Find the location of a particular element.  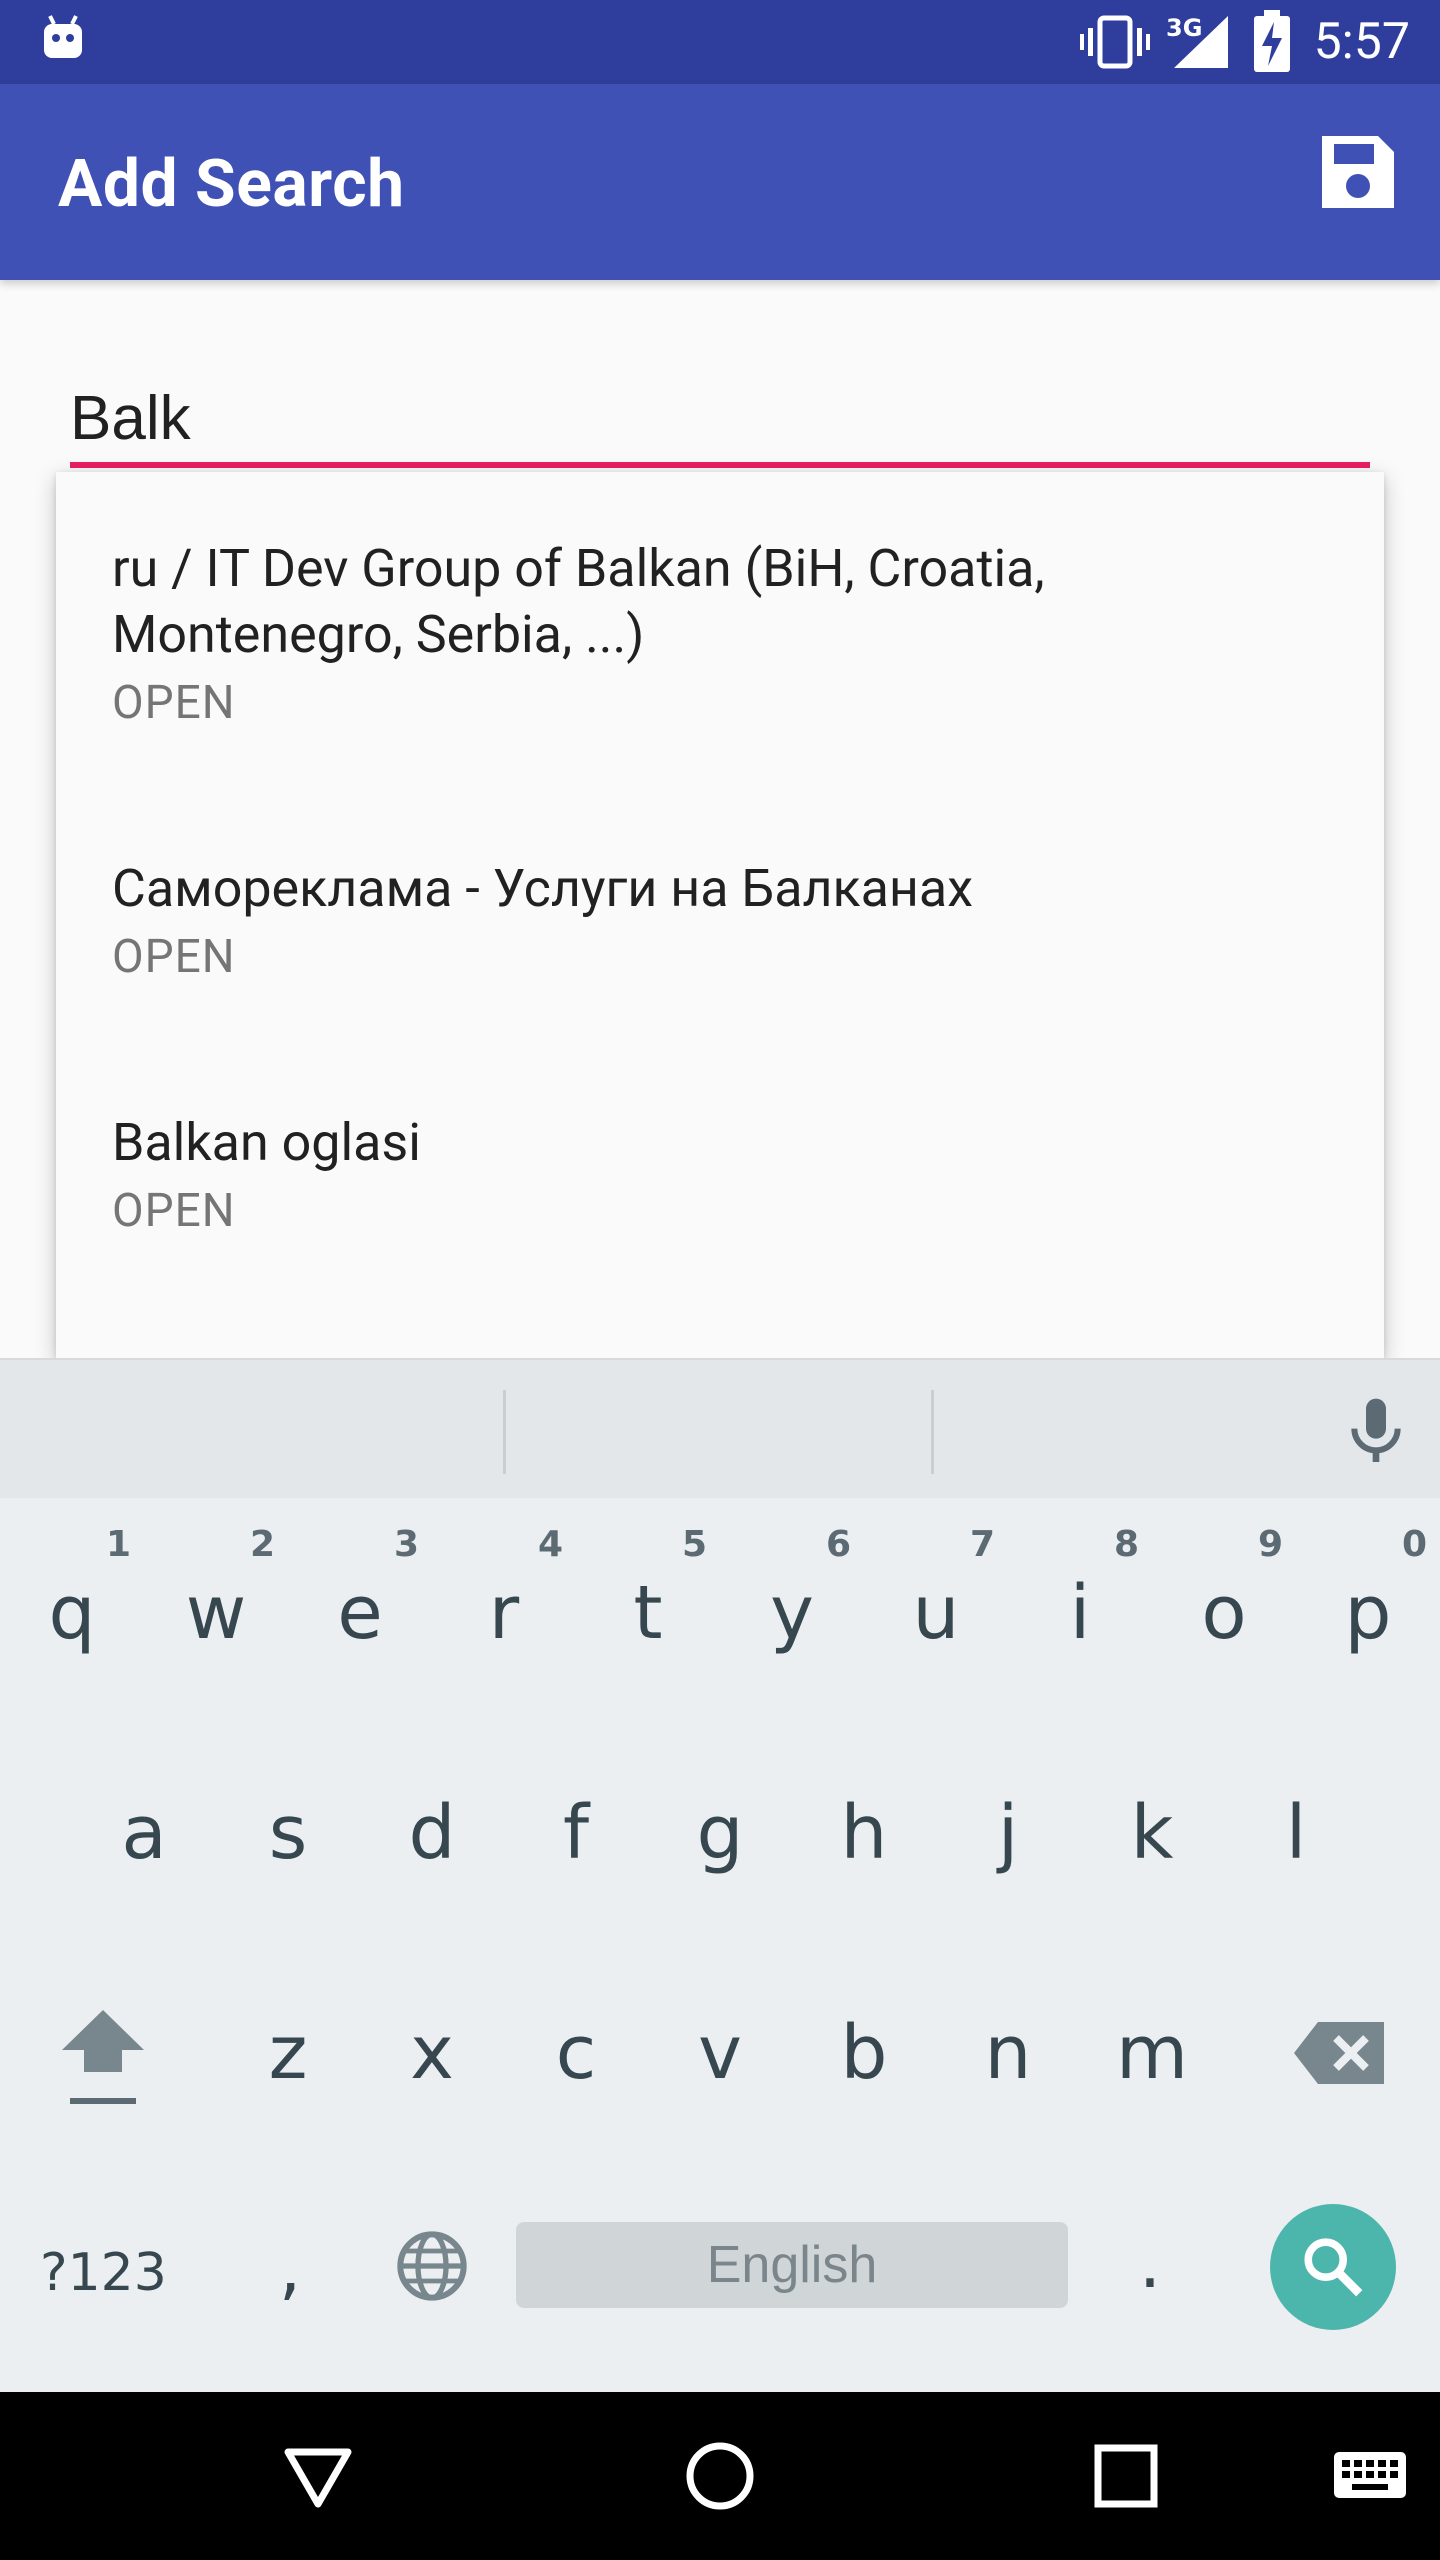

key-w: w is located at coordinates (216, 1618).